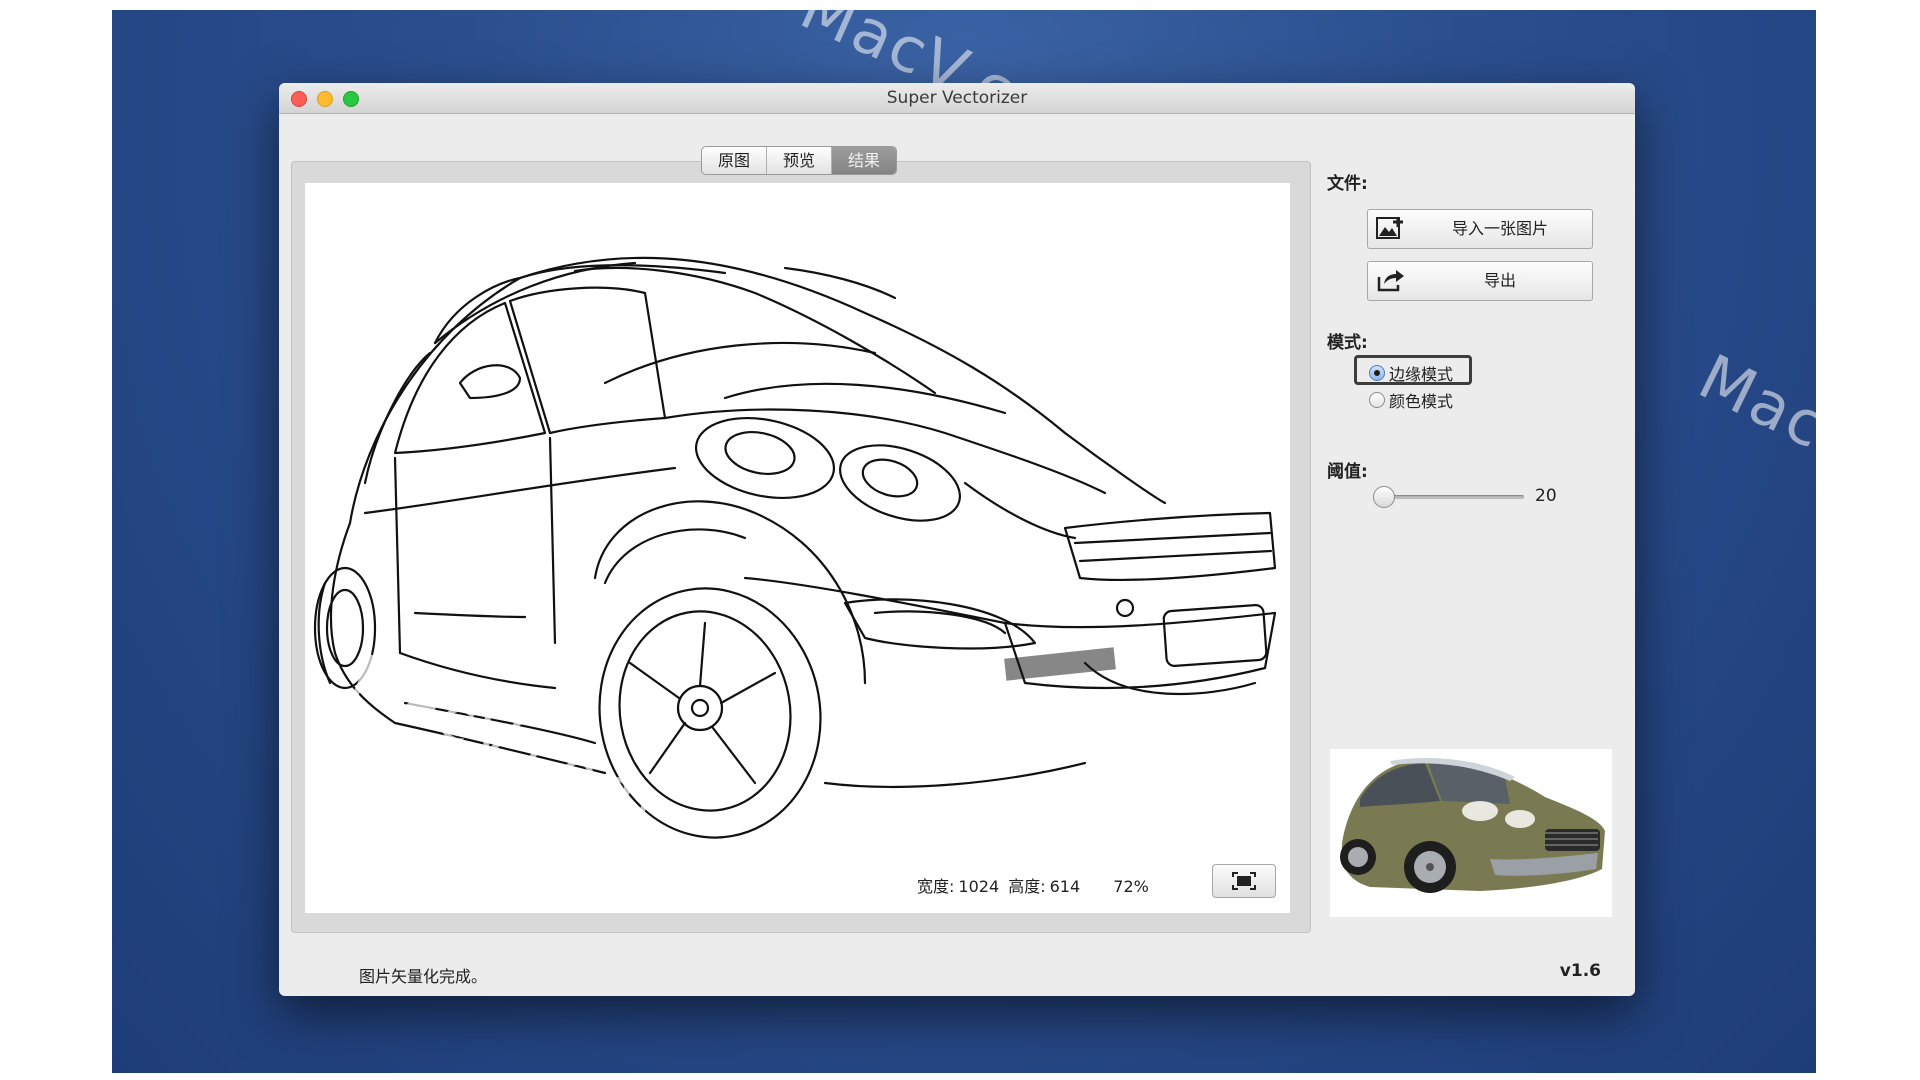  I want to click on version-label: v1.6, so click(1580, 971).